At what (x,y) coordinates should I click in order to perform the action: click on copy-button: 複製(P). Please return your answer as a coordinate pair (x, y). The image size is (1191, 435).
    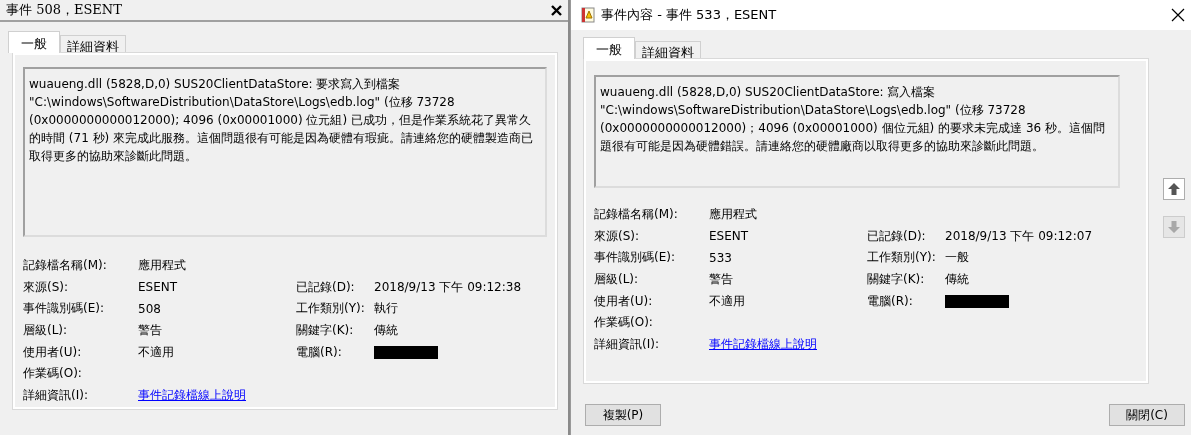
    Looking at the image, I should click on (623, 415).